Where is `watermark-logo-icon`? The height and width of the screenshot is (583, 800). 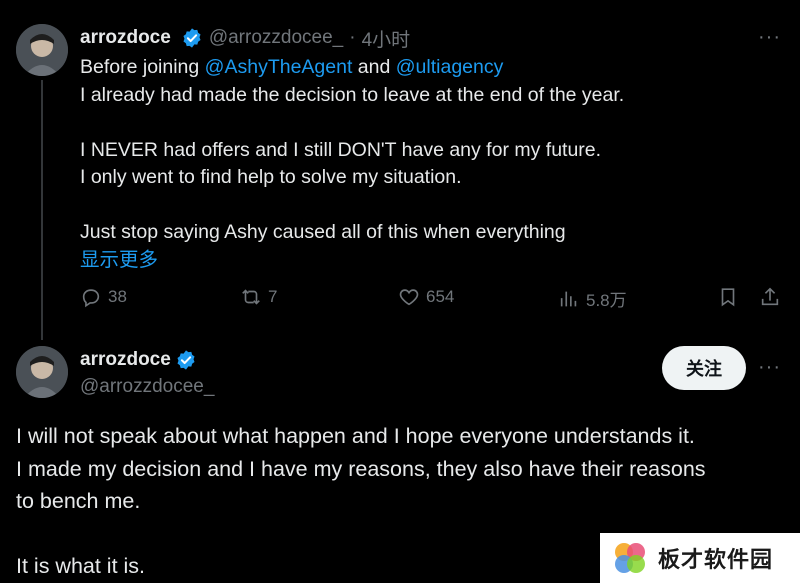
watermark-logo-icon is located at coordinates (630, 558).